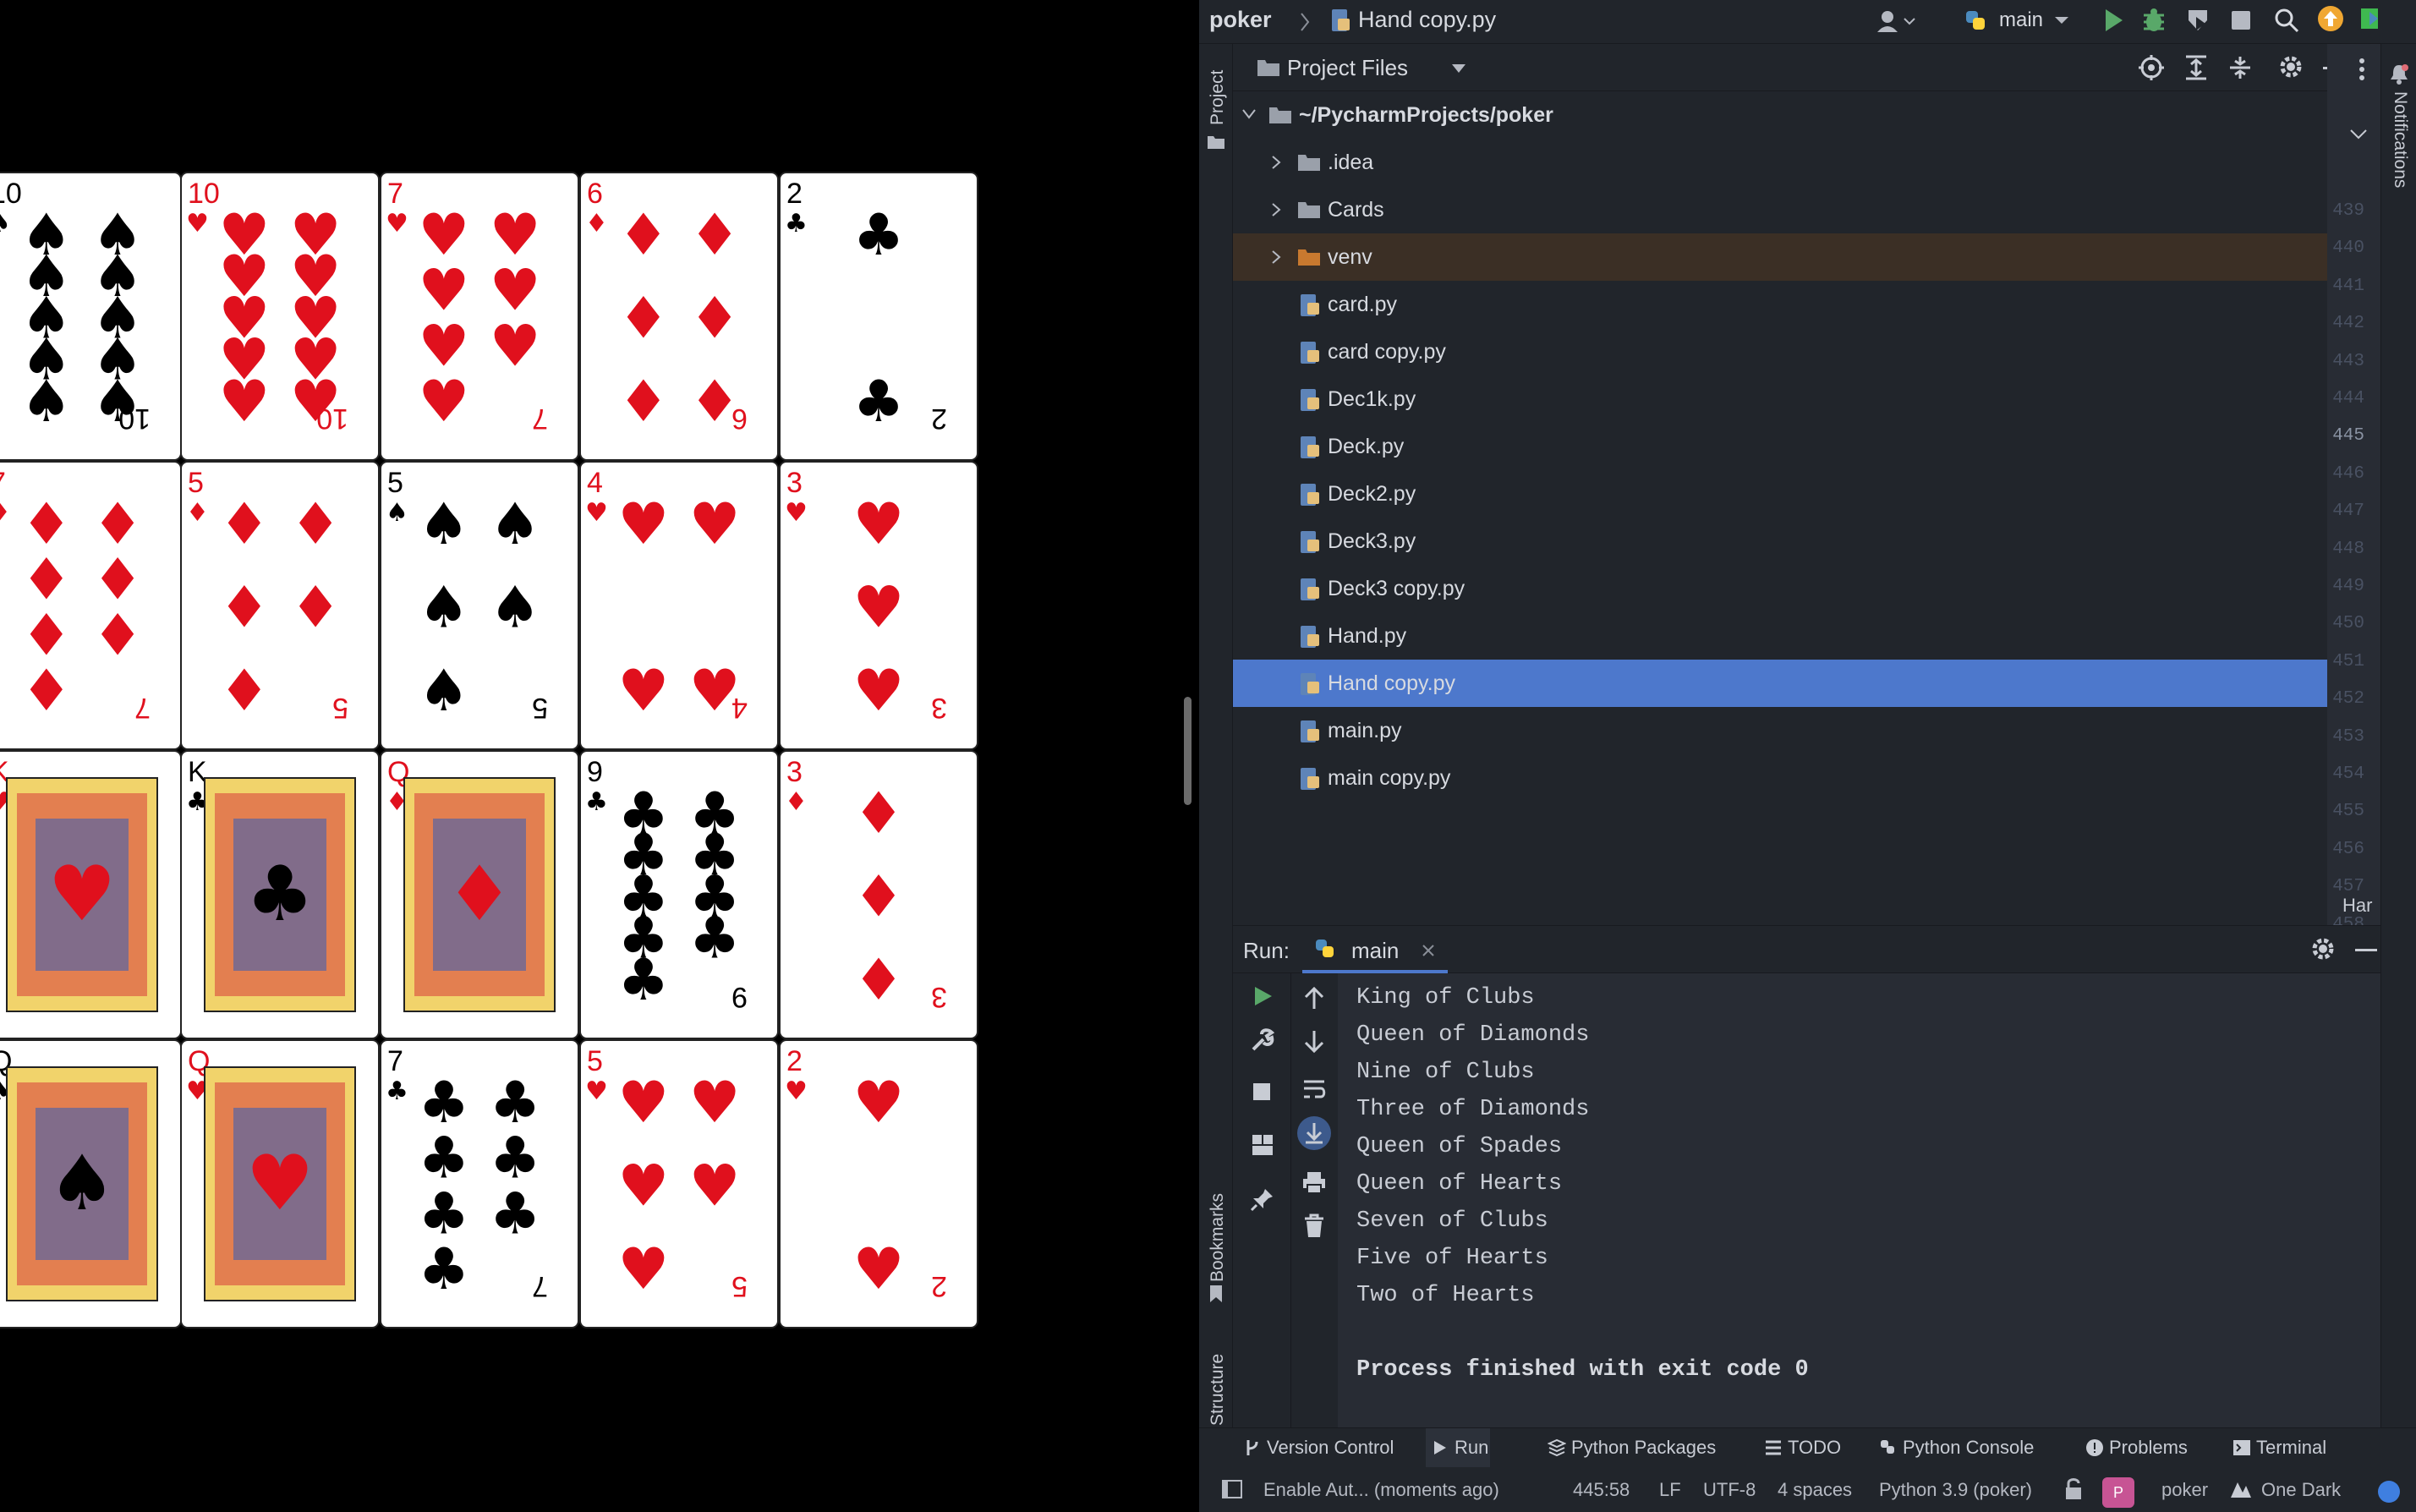 This screenshot has height=1512, width=2416. Describe the element at coordinates (2362, 69) in the screenshot. I see `more-options-icon` at that location.